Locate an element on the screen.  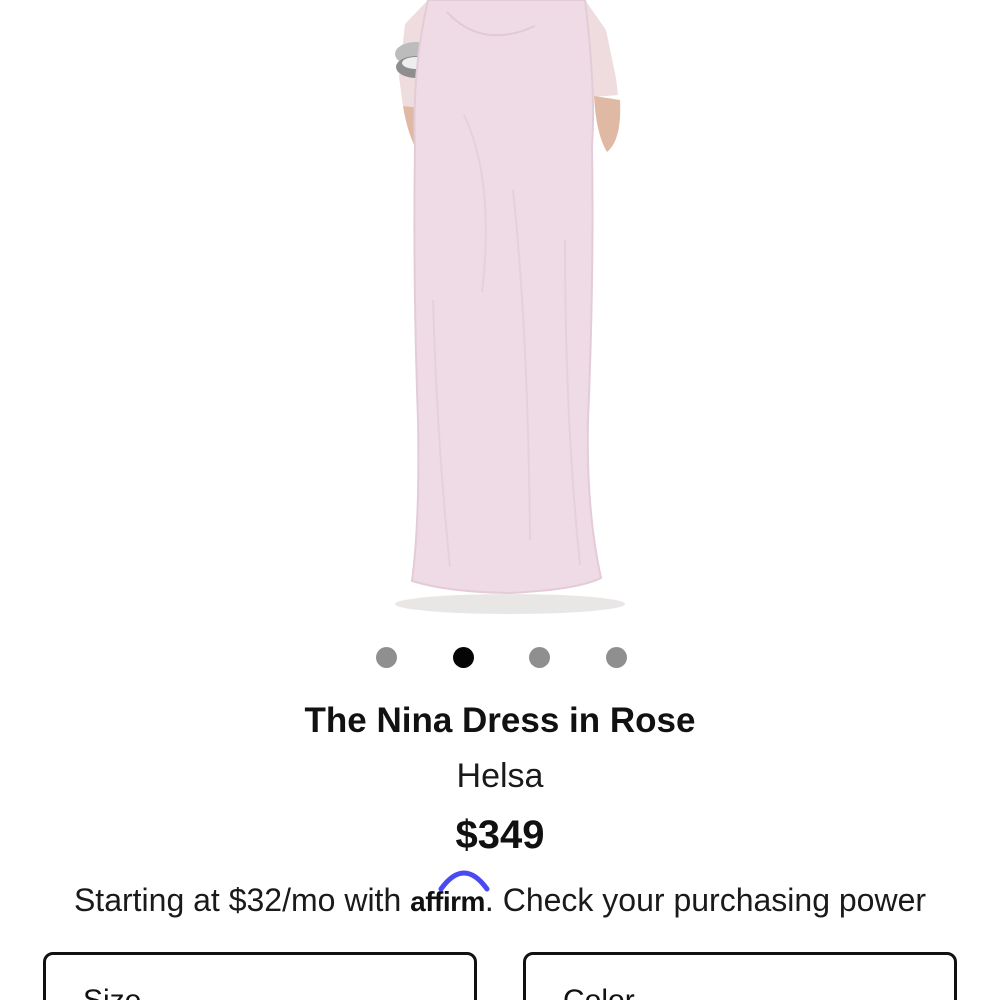
size-selector: Size is located at coordinates (260, 976).